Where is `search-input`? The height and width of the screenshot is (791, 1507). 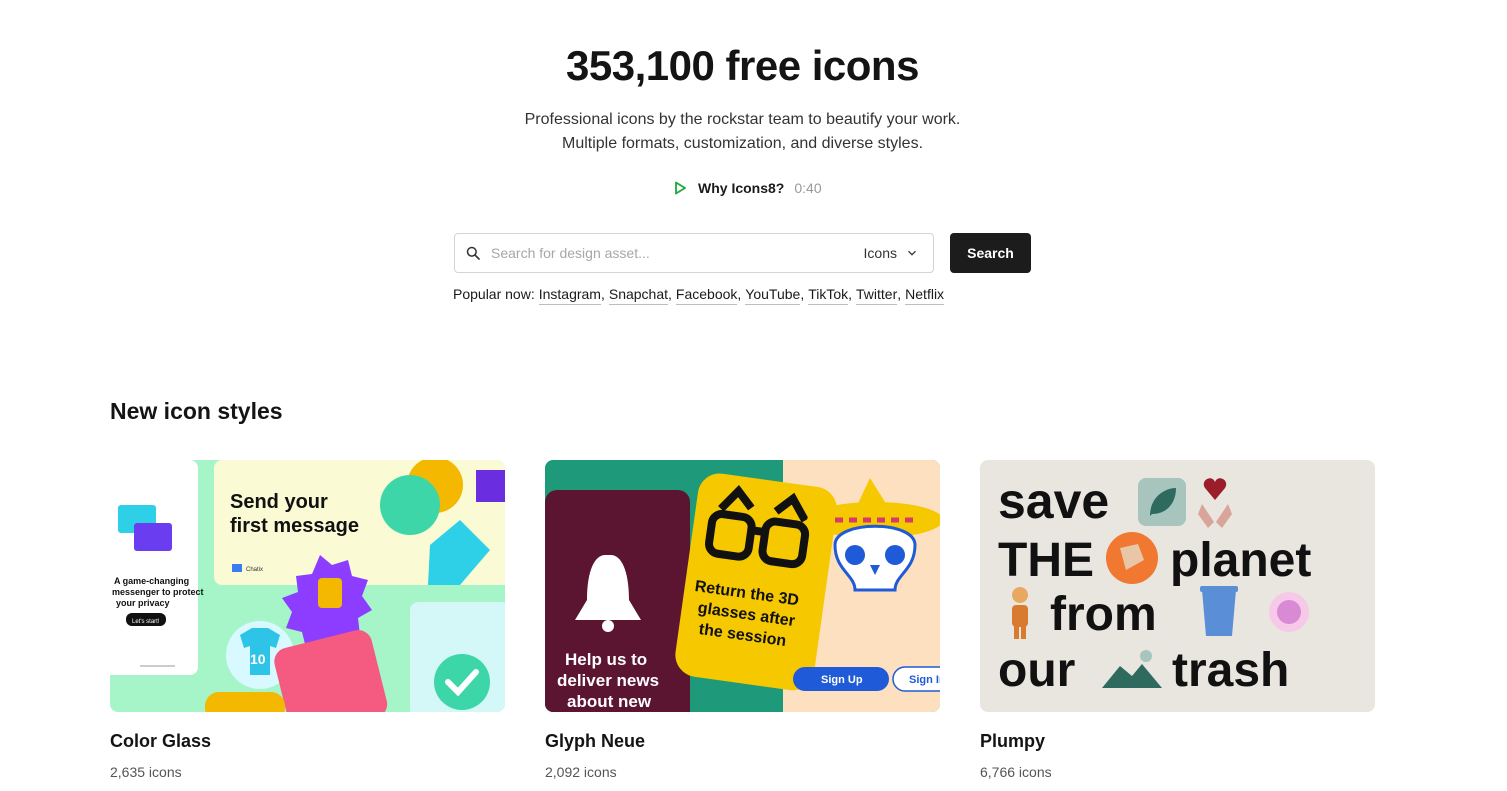
search-input is located at coordinates (672, 253).